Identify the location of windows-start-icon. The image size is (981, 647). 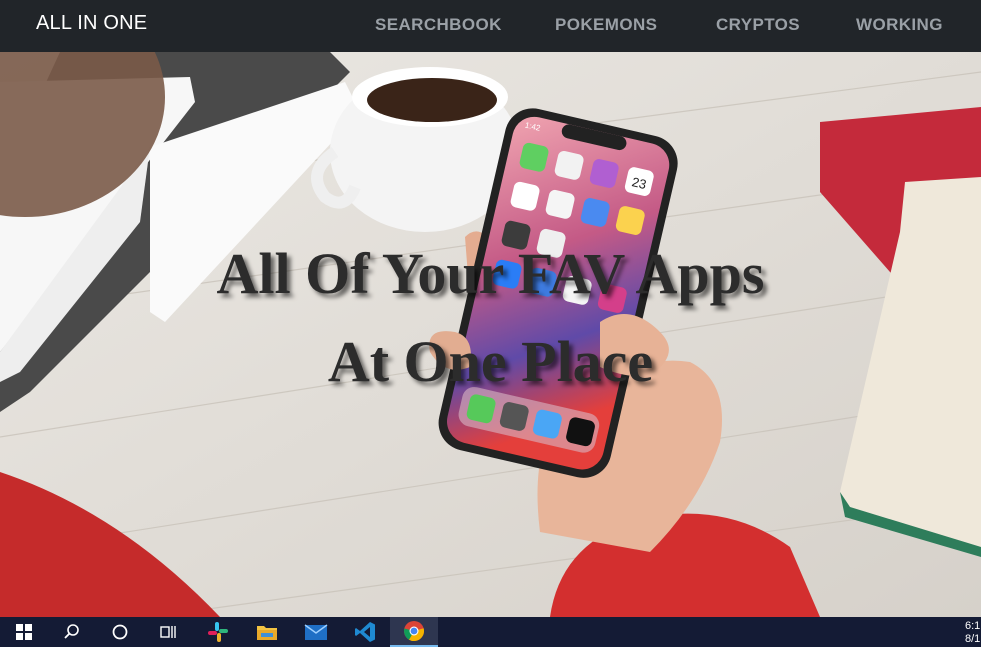
(24, 632).